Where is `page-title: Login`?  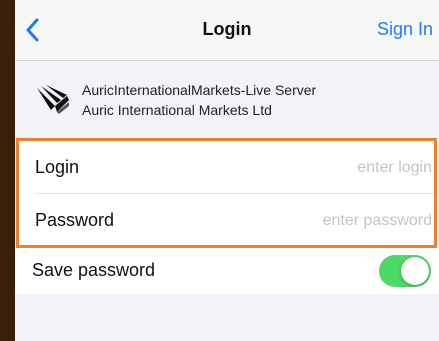 page-title: Login is located at coordinates (227, 29).